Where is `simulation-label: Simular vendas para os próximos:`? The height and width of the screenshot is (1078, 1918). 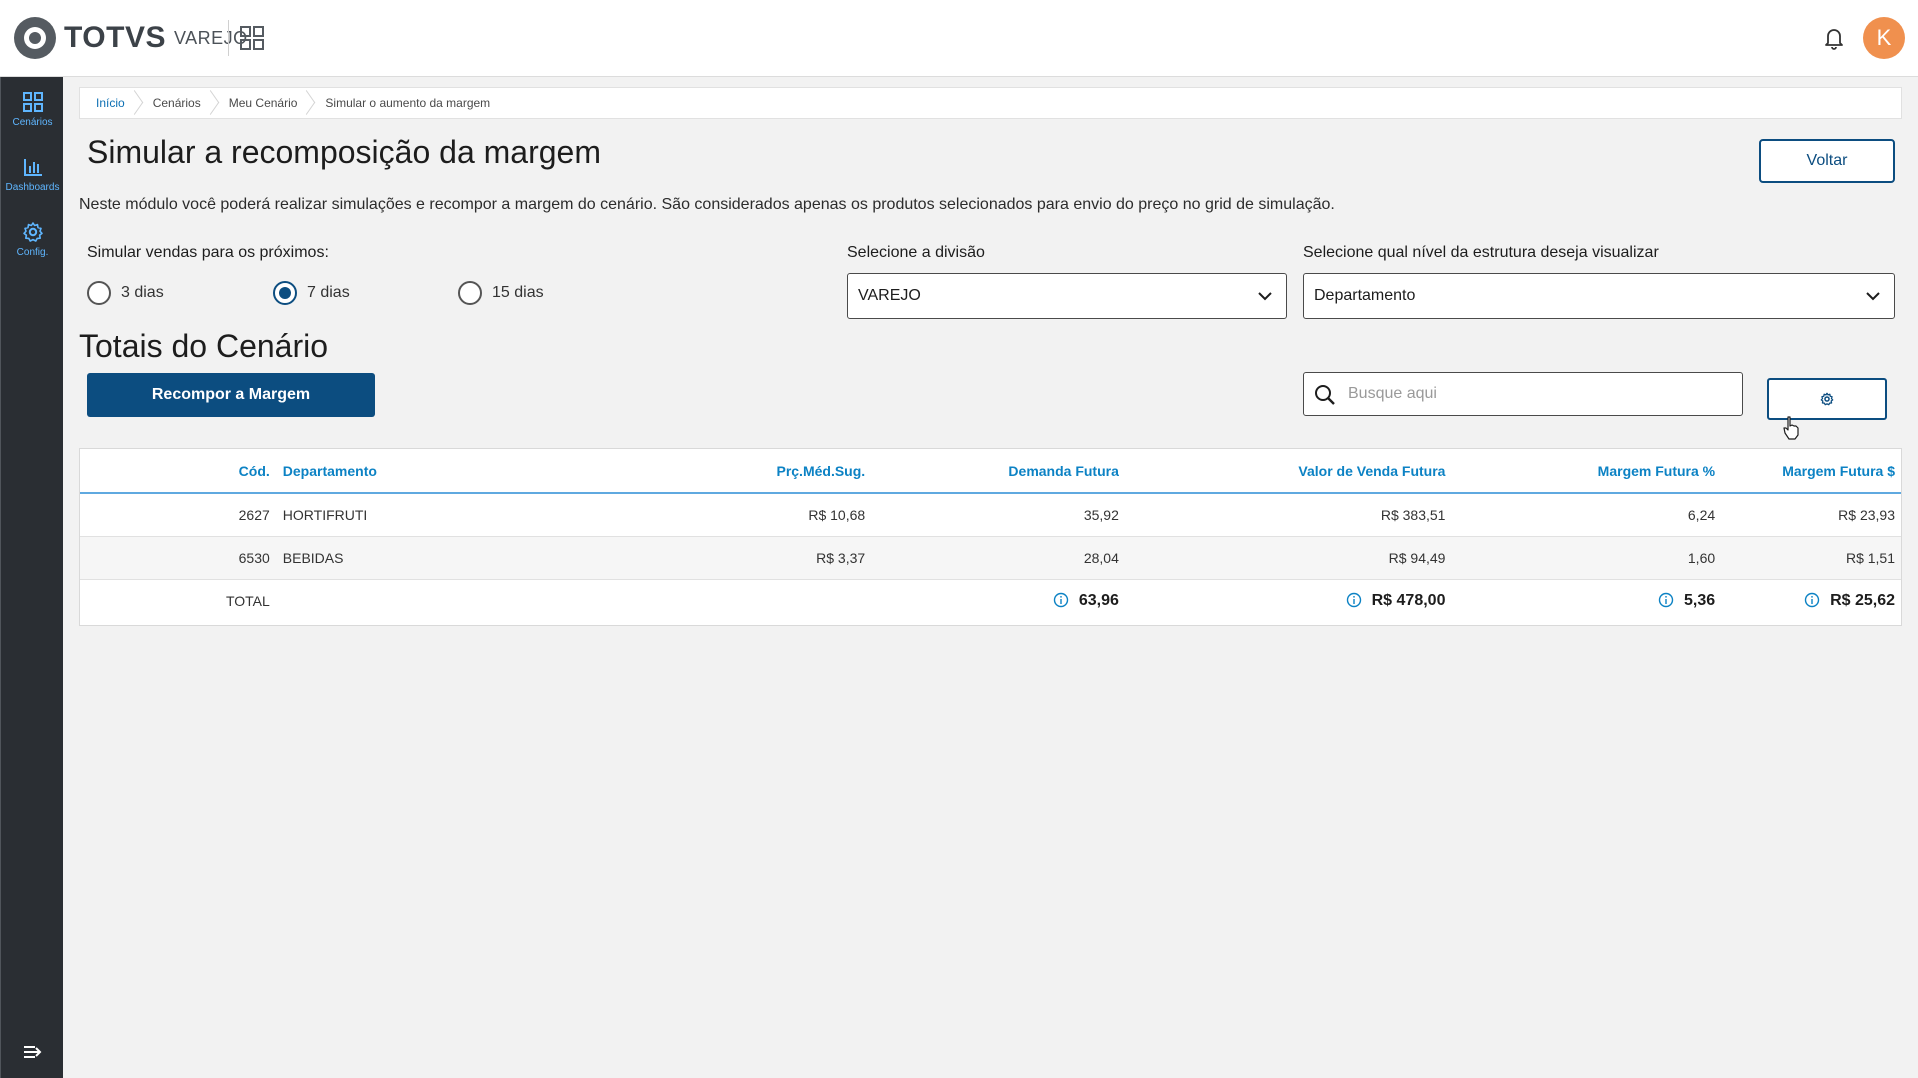 simulation-label: Simular vendas para os próximos: is located at coordinates (208, 252).